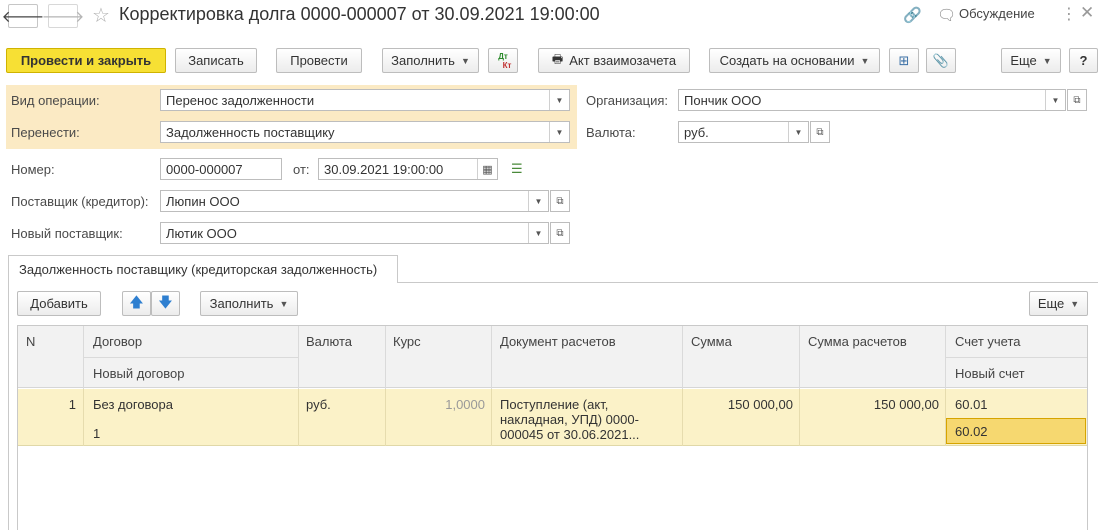  I want to click on supplier-open-button: ⧉, so click(560, 201).